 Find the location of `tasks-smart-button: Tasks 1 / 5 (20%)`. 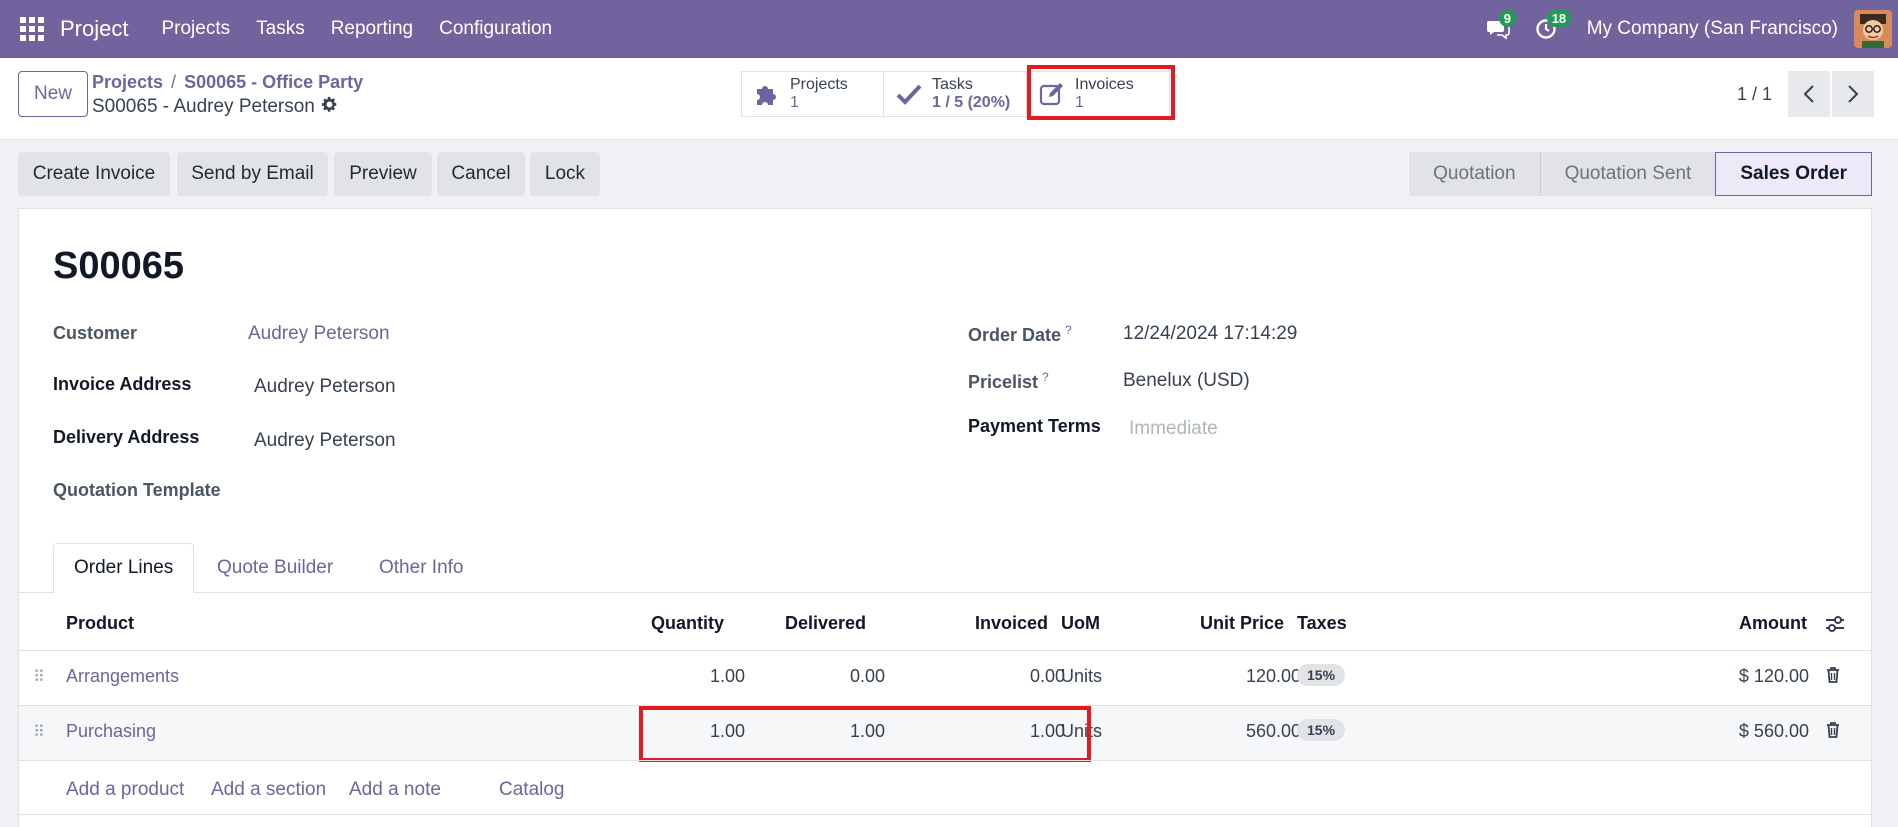

tasks-smart-button: Tasks 1 / 5 (20%) is located at coordinates (955, 94).